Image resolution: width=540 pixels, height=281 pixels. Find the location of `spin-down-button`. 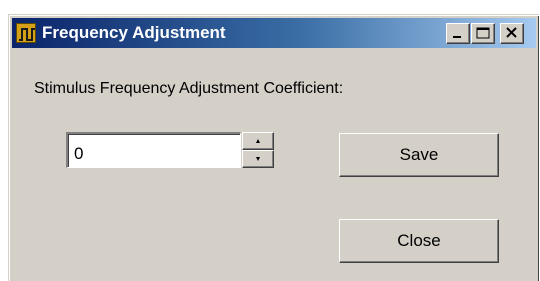

spin-down-button is located at coordinates (258, 159).